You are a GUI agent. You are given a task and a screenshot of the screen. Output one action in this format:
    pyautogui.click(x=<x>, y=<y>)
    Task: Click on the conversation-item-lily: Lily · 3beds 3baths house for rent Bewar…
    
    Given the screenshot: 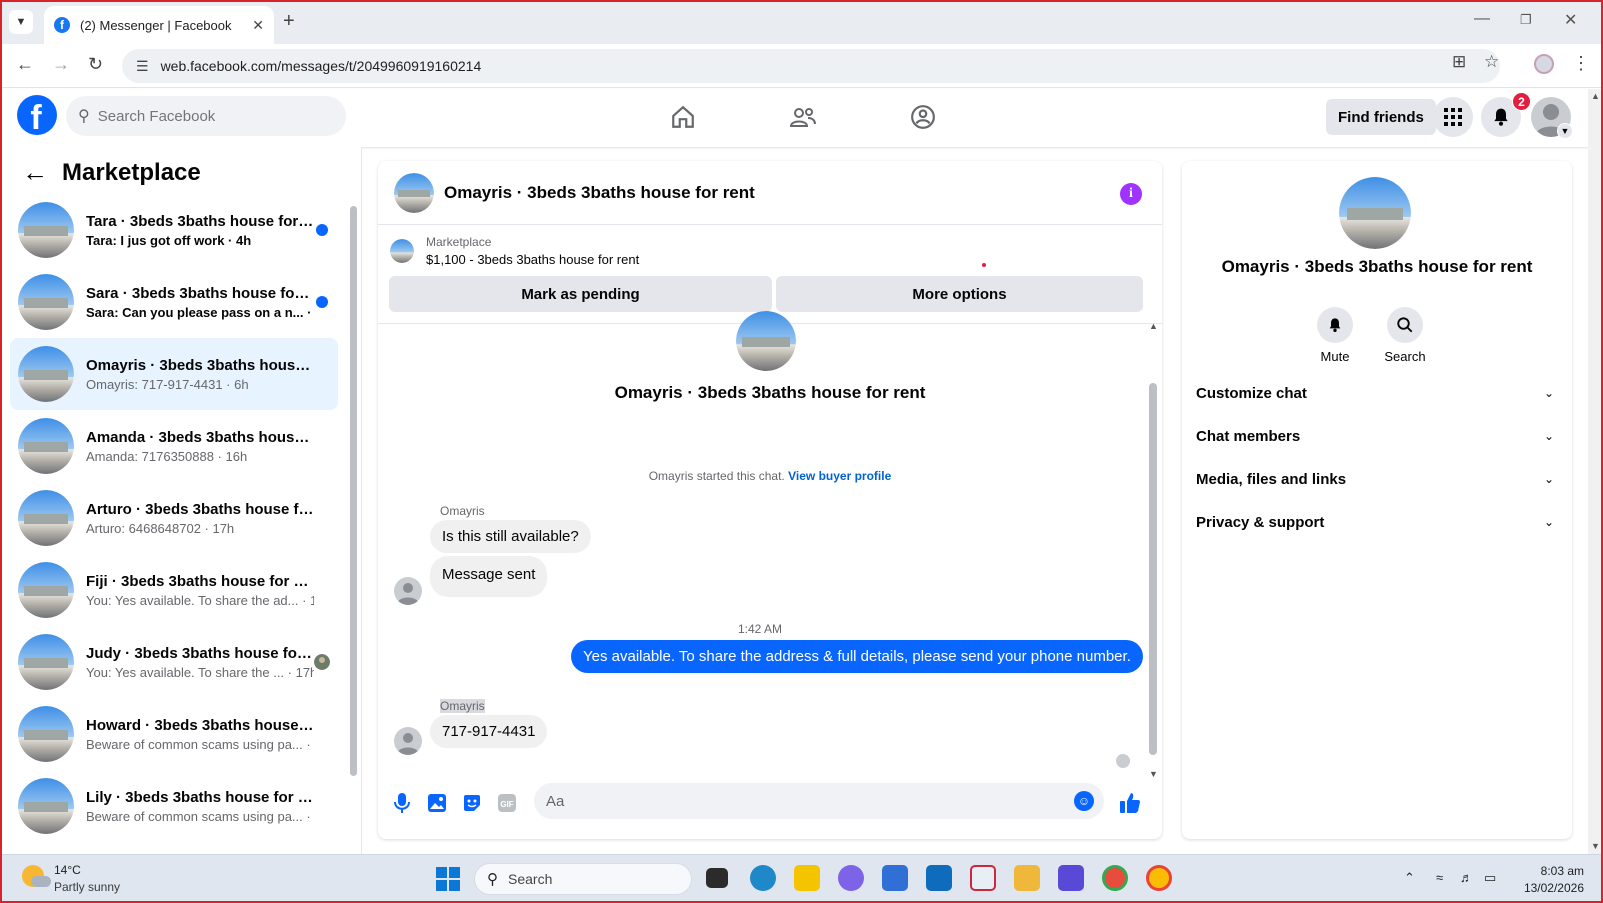 What is the action you would take?
    pyautogui.click(x=174, y=806)
    